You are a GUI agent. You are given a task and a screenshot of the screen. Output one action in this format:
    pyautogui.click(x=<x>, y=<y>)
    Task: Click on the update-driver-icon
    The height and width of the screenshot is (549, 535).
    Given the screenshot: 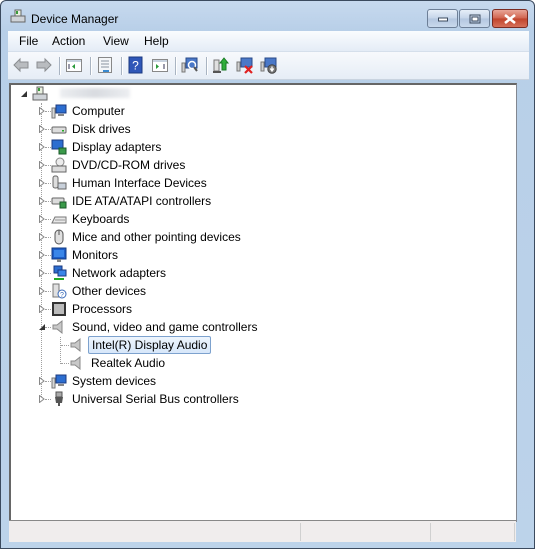 What is the action you would take?
    pyautogui.click(x=221, y=65)
    